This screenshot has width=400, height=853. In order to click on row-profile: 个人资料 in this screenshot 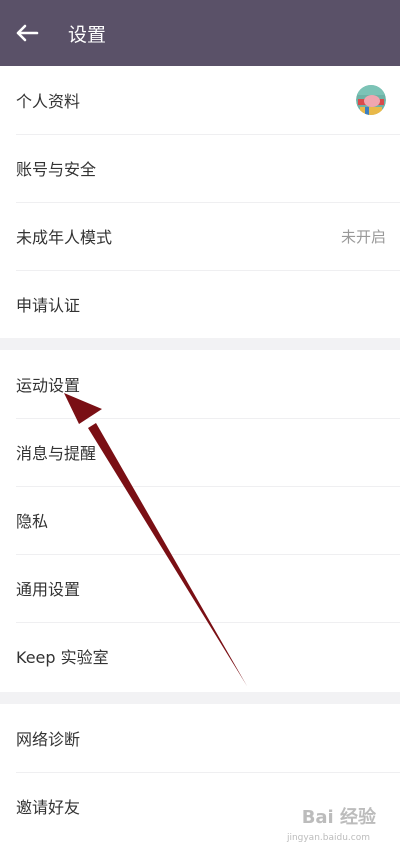, I will do `click(200, 100)`.